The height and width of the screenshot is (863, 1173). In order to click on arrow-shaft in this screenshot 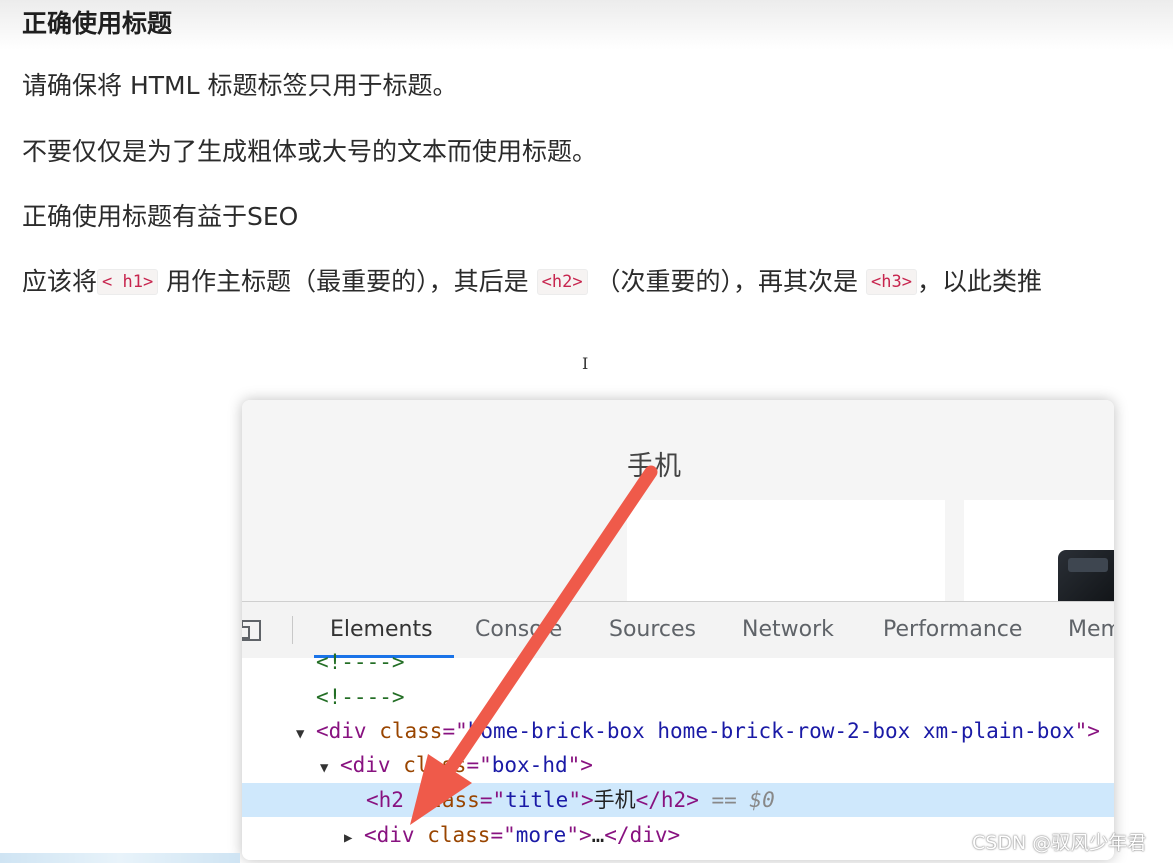, I will do `click(548, 623)`.